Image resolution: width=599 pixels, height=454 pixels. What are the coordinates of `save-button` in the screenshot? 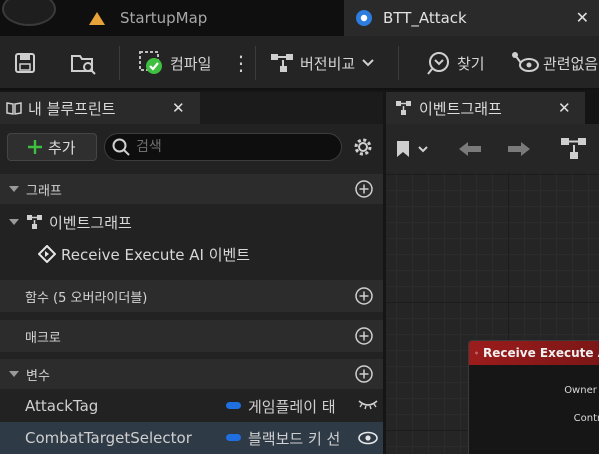 It's located at (25, 63).